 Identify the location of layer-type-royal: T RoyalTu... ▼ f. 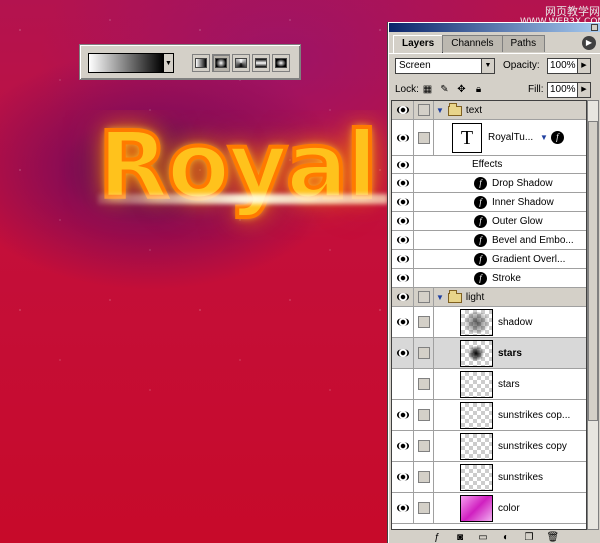
(489, 138).